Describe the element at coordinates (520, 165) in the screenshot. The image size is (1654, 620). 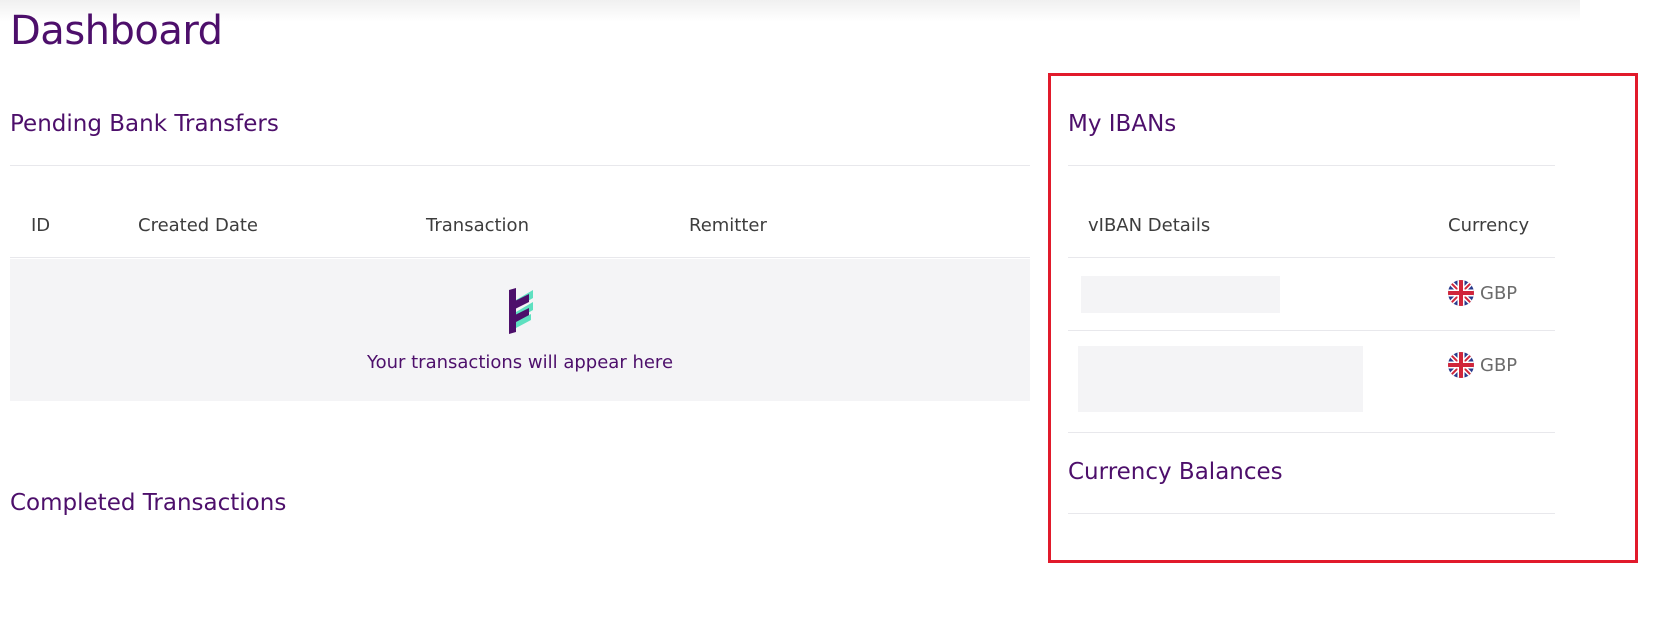
I see `pending-title-divider` at that location.